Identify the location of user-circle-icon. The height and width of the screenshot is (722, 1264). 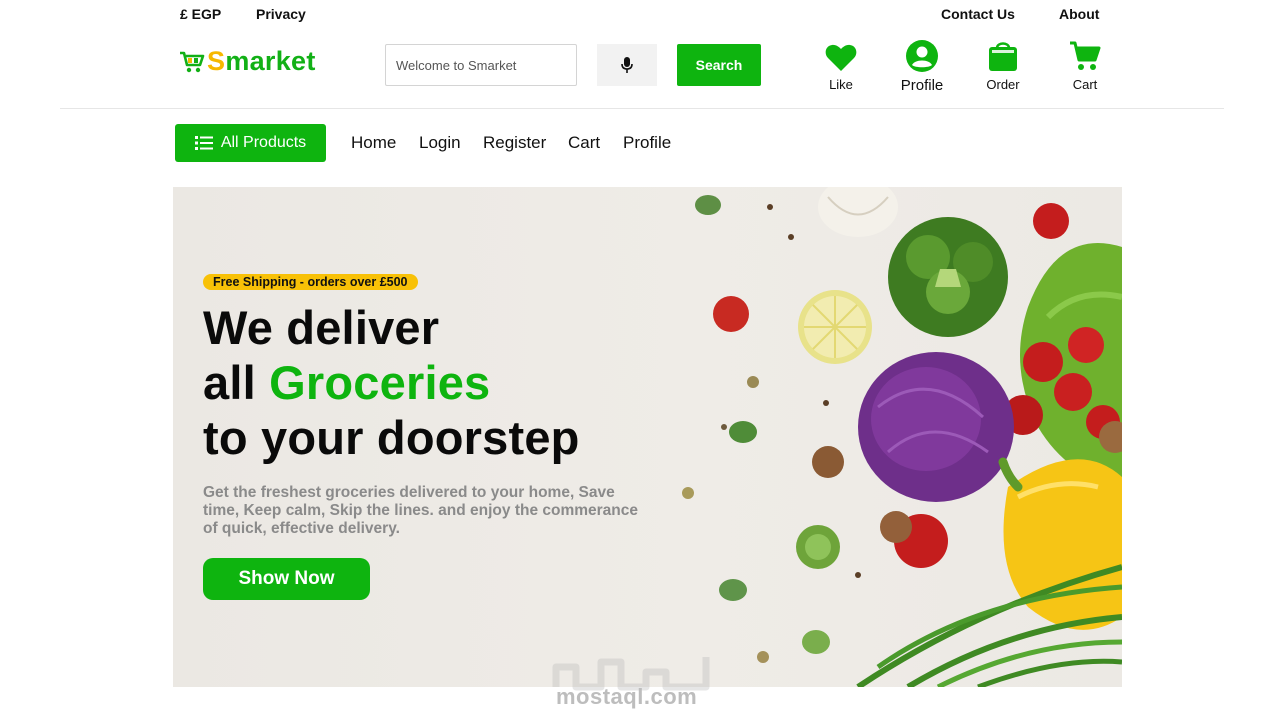
(922, 56).